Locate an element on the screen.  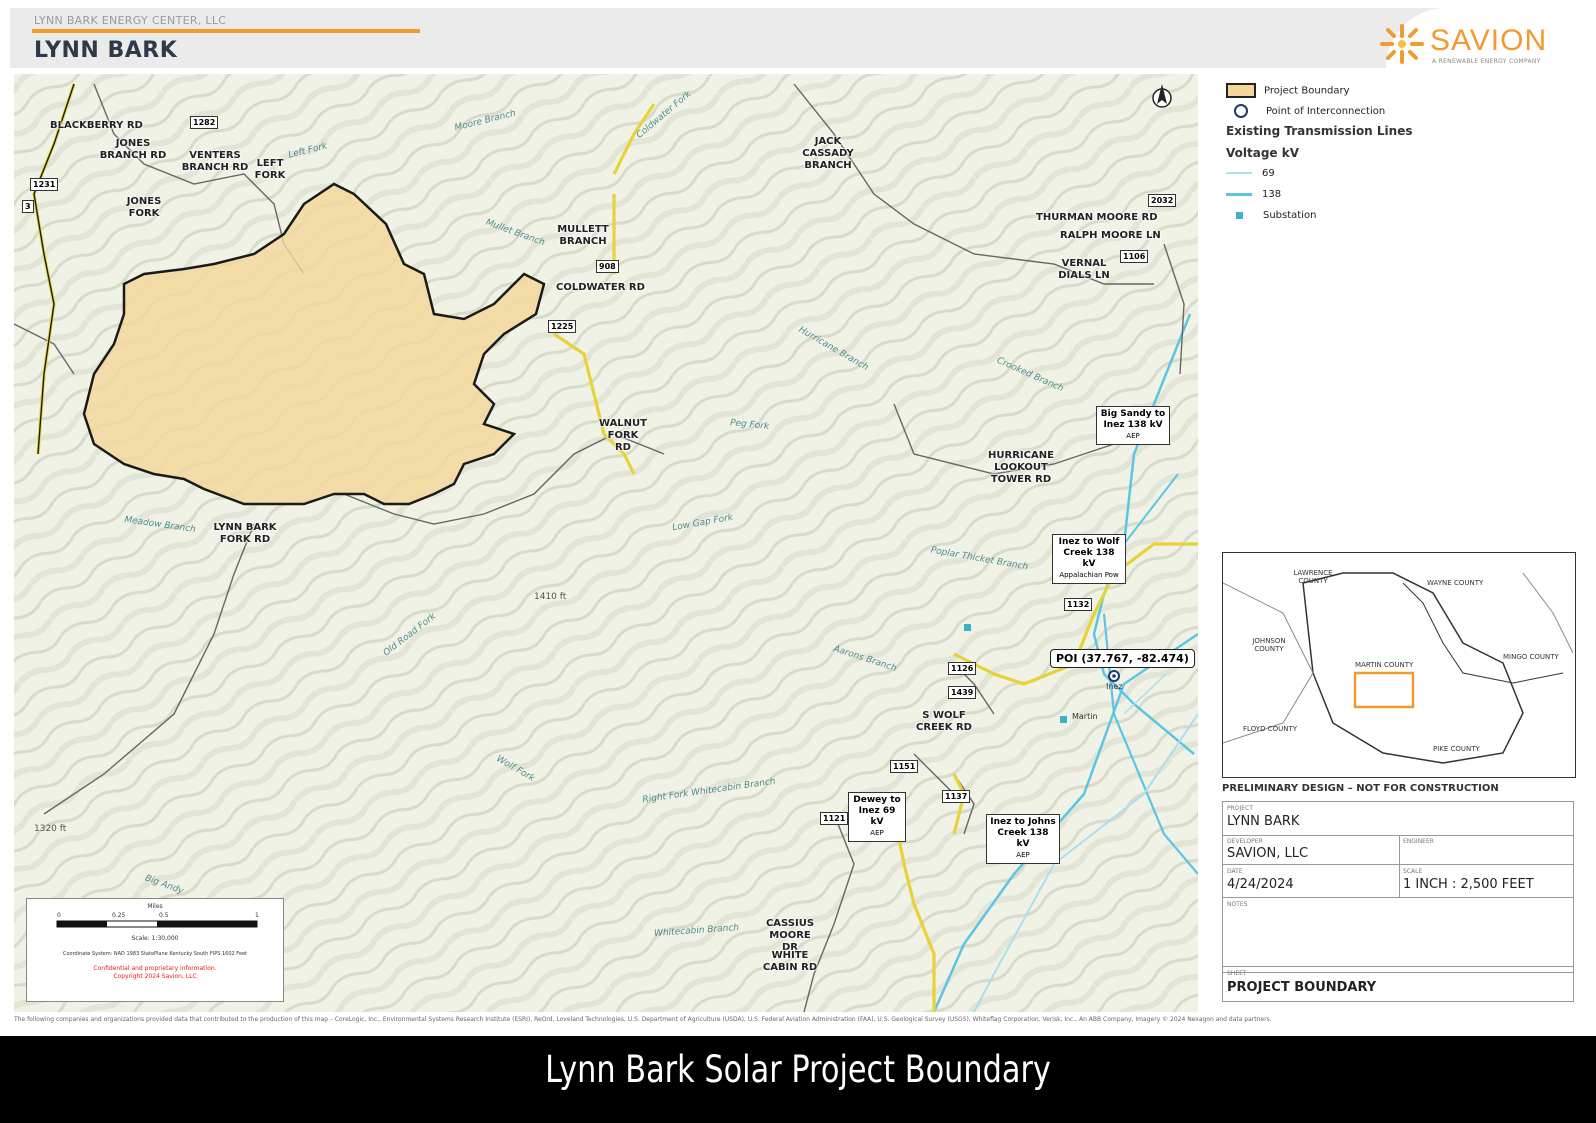
tx-callout-big-sandy: Big Sandy to Inez 138 kV AEP is located at coordinates (1133, 425).